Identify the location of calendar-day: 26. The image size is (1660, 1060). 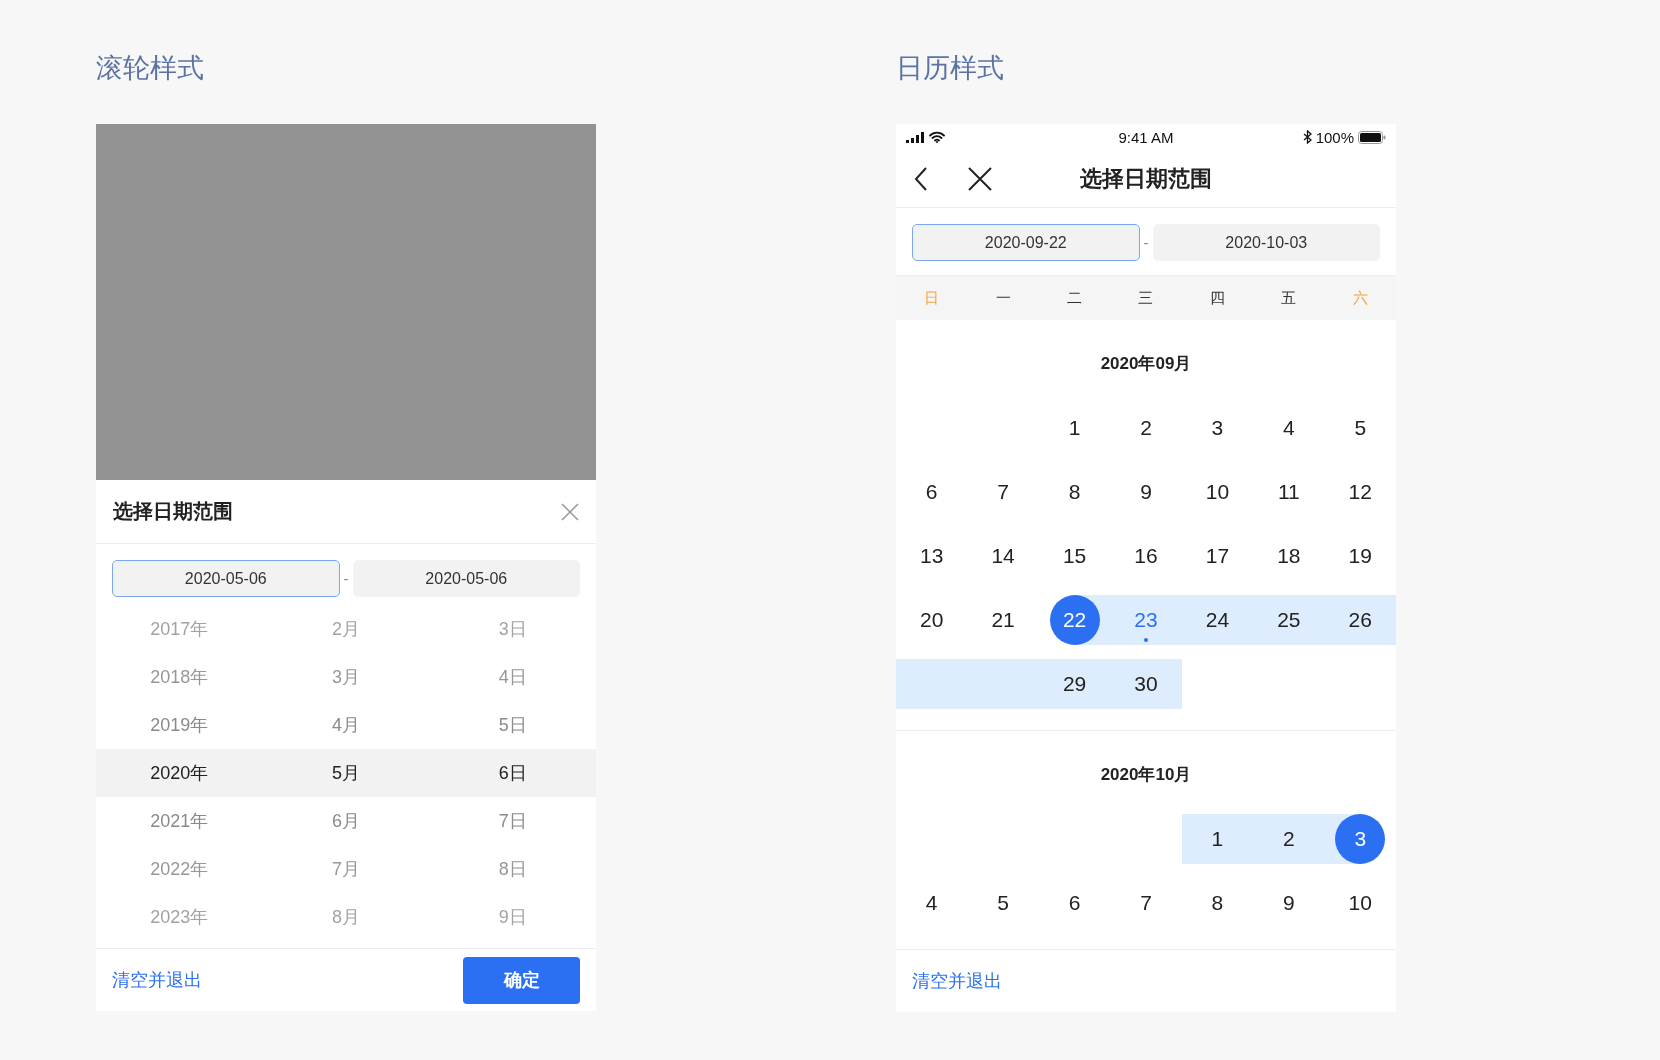
(1360, 620).